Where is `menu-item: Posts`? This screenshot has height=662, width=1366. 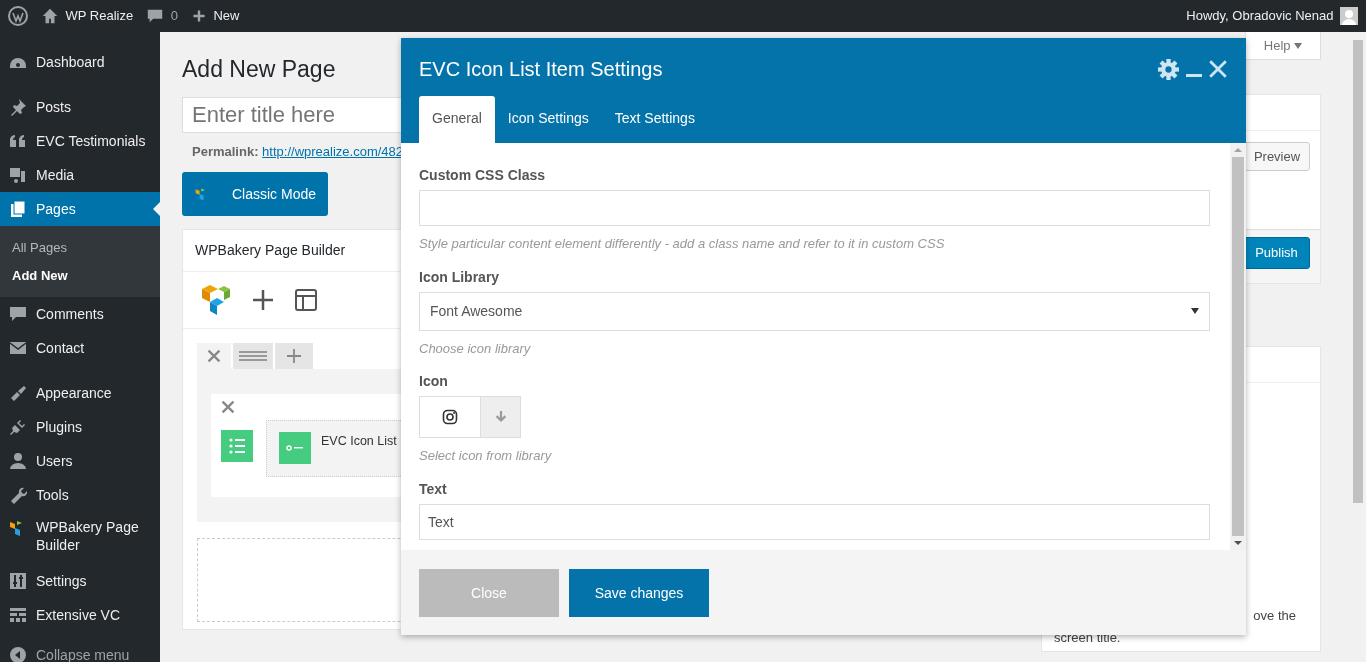
menu-item: Posts is located at coordinates (80, 107).